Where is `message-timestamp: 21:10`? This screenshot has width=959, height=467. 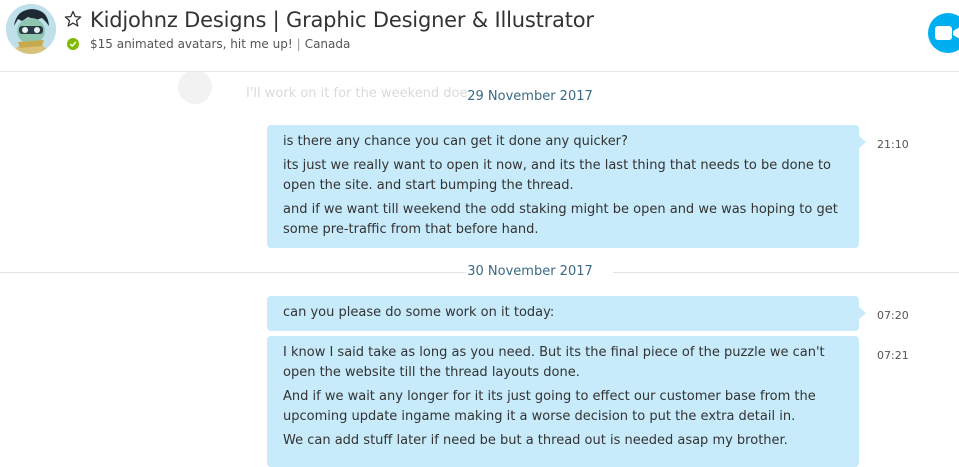 message-timestamp: 21:10 is located at coordinates (893, 144).